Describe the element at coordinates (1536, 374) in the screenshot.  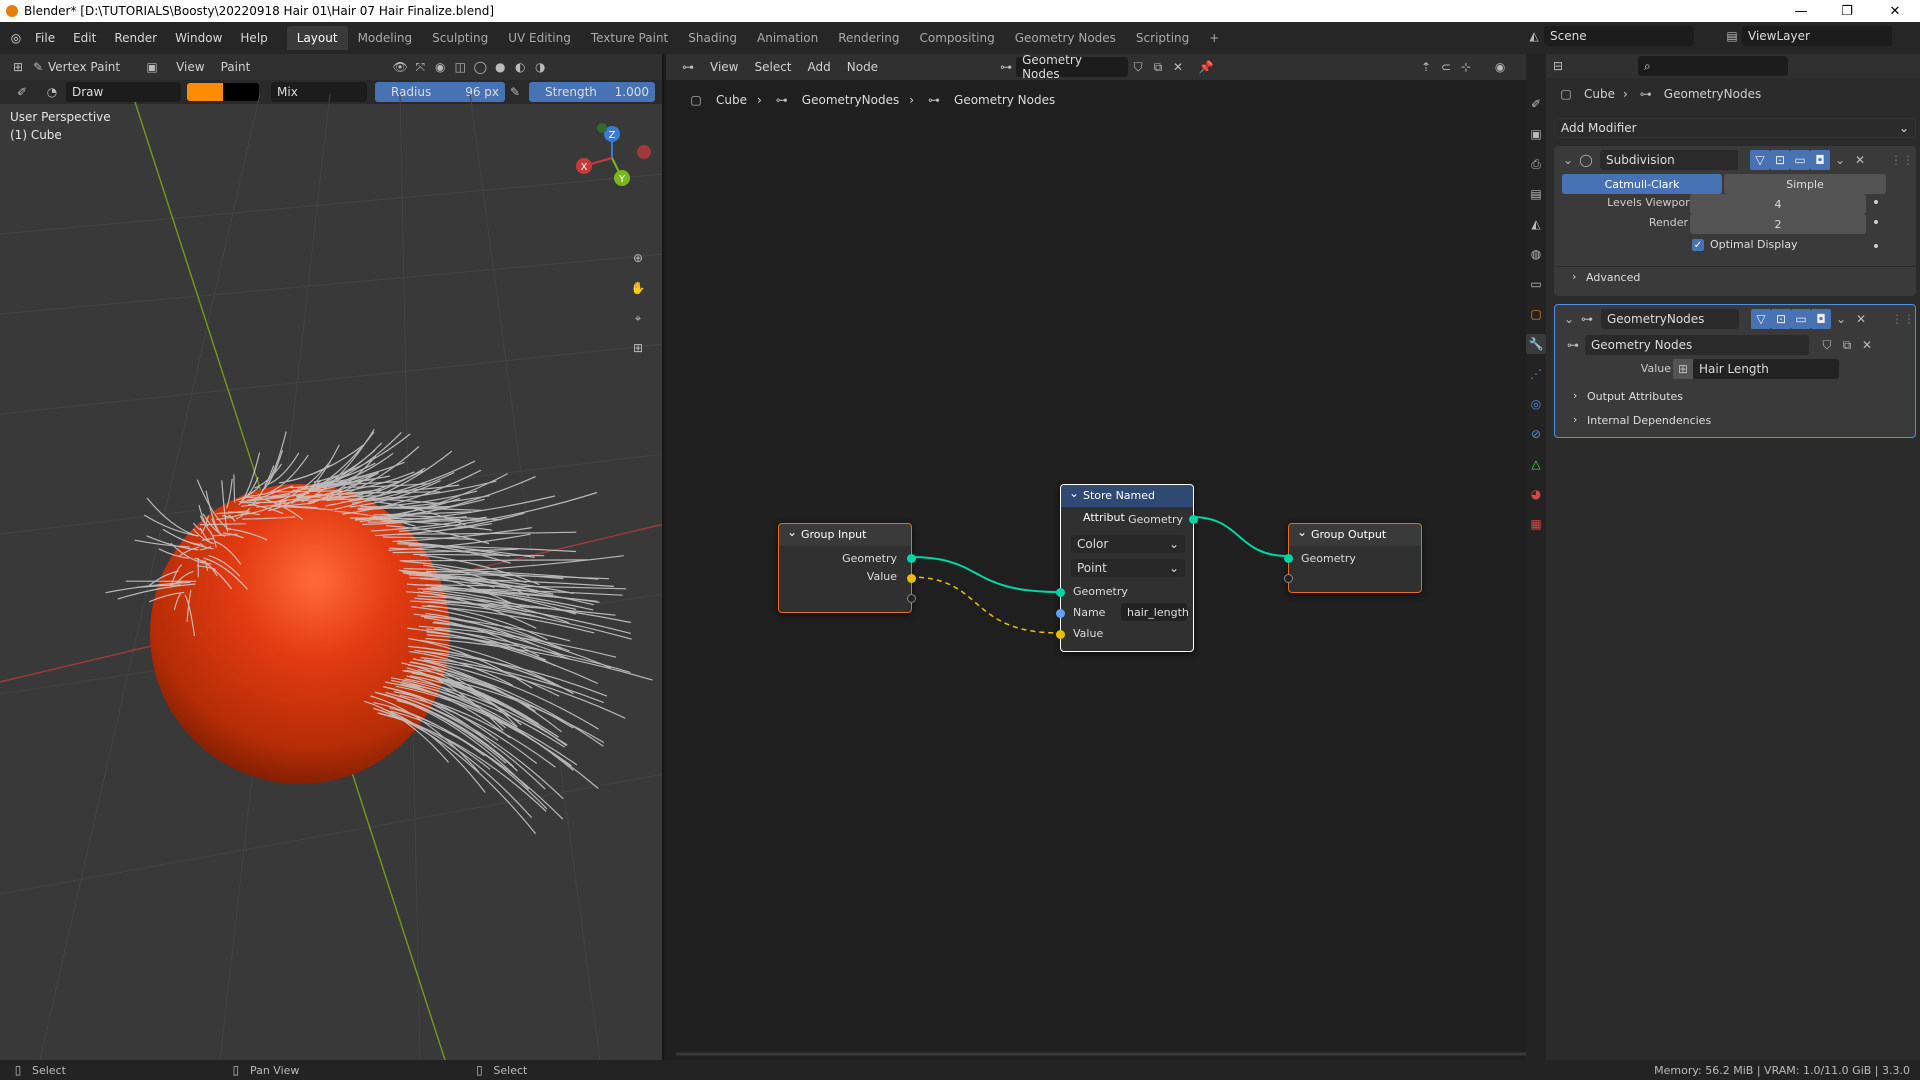
I see `particles-tab-icon: ⋰` at that location.